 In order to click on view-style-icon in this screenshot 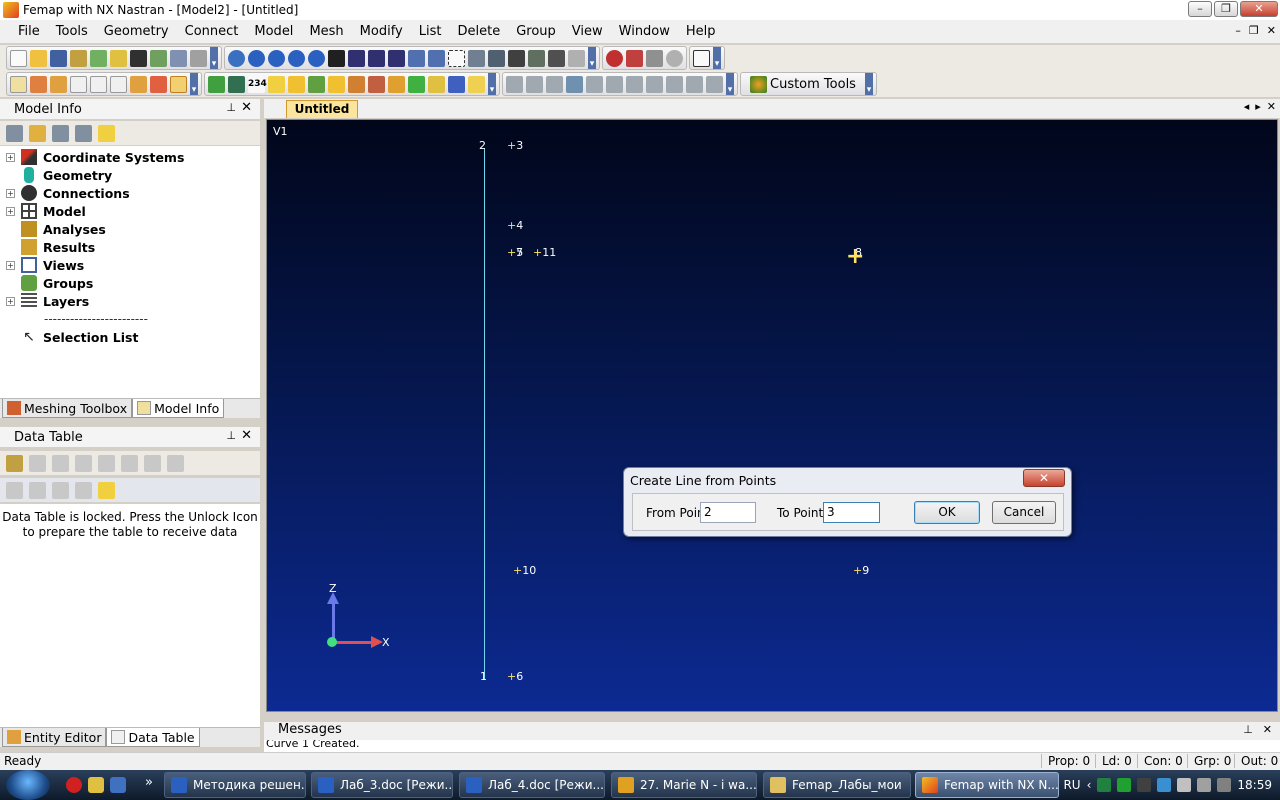, I will do `click(516, 58)`.